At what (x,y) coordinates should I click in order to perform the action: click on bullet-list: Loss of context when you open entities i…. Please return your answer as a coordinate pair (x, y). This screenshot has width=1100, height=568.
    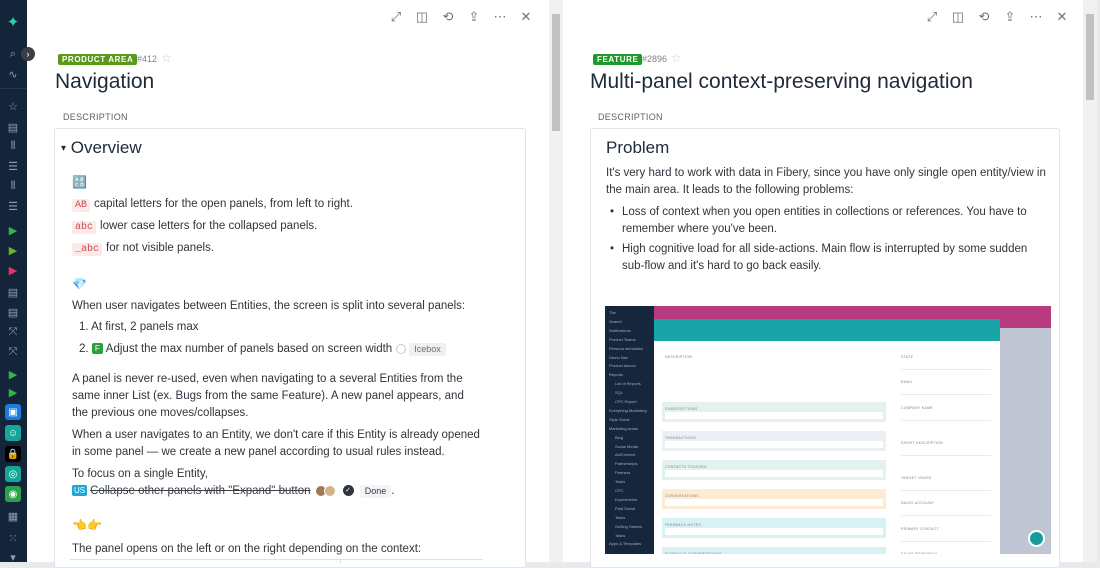
    Looking at the image, I should click on (821, 241).